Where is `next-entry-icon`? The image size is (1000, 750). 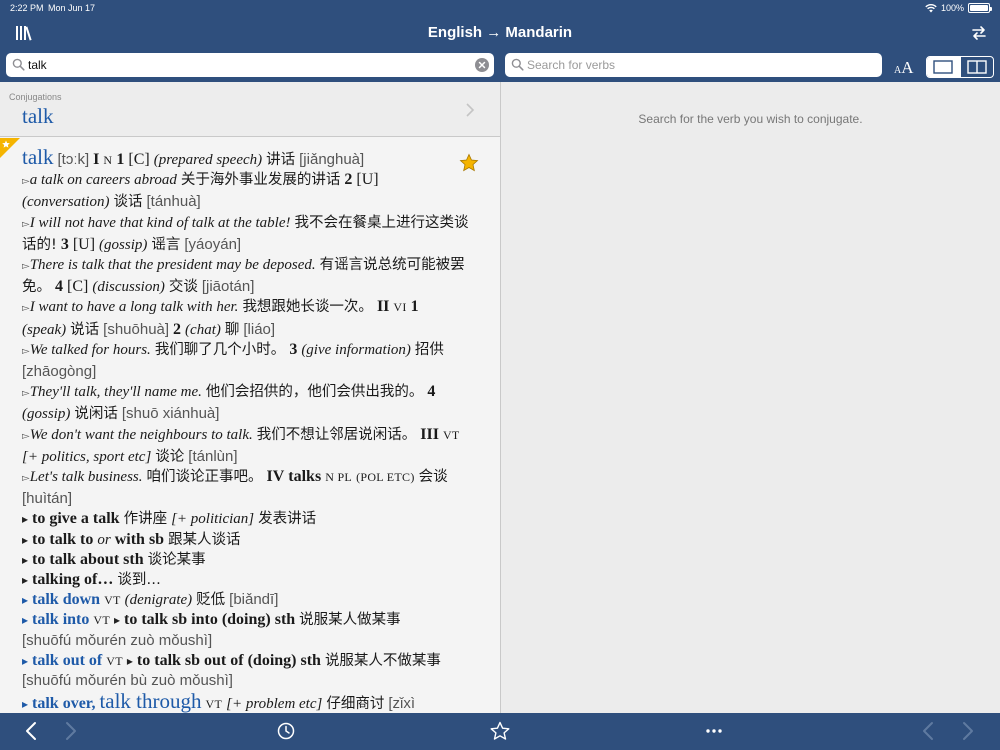 next-entry-icon is located at coordinates (968, 731).